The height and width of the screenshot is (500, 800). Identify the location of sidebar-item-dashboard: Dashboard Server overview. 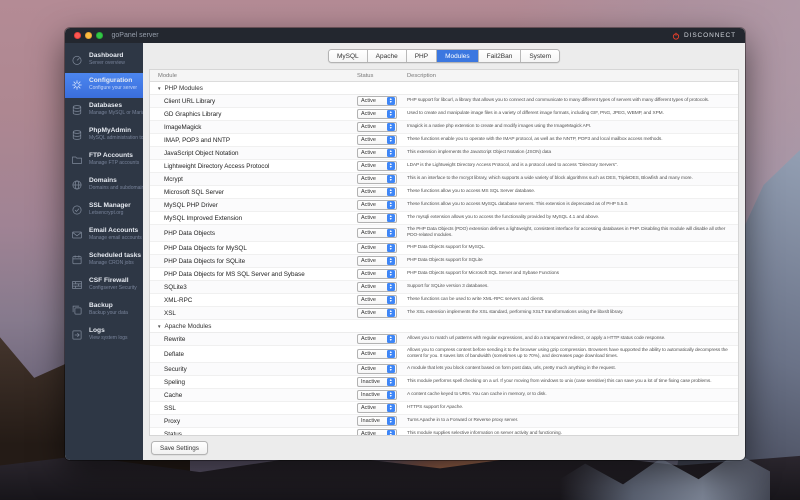
(104, 60).